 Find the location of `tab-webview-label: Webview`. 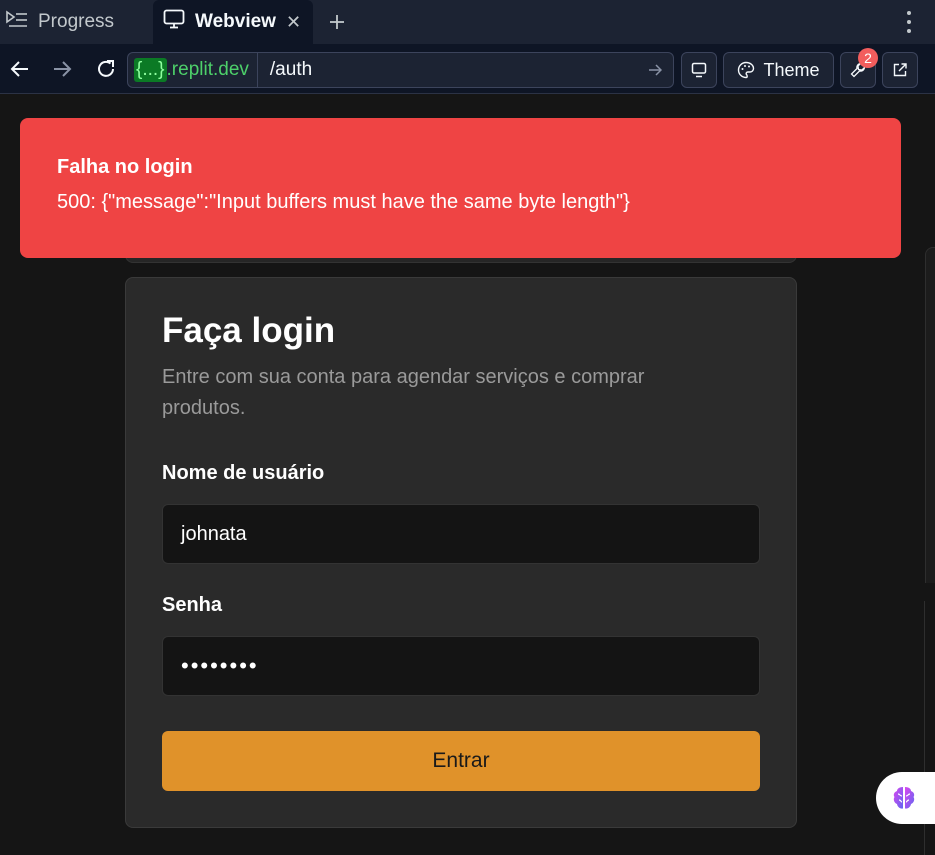

tab-webview-label: Webview is located at coordinates (235, 21).